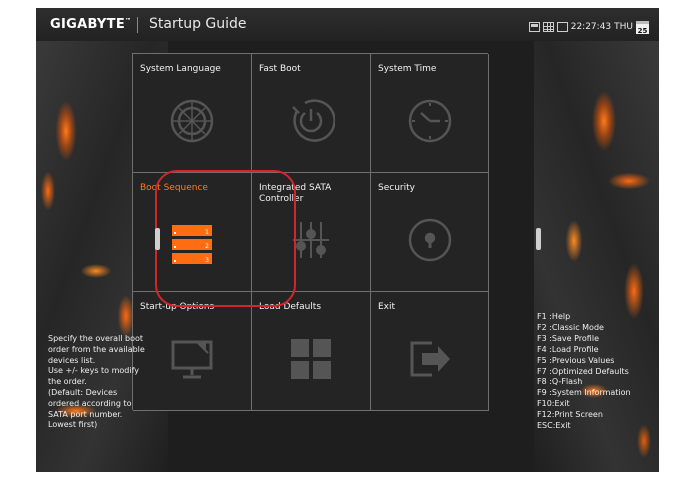 The image size is (695, 480). I want to click on help-line: SATA port number., so click(85, 414).